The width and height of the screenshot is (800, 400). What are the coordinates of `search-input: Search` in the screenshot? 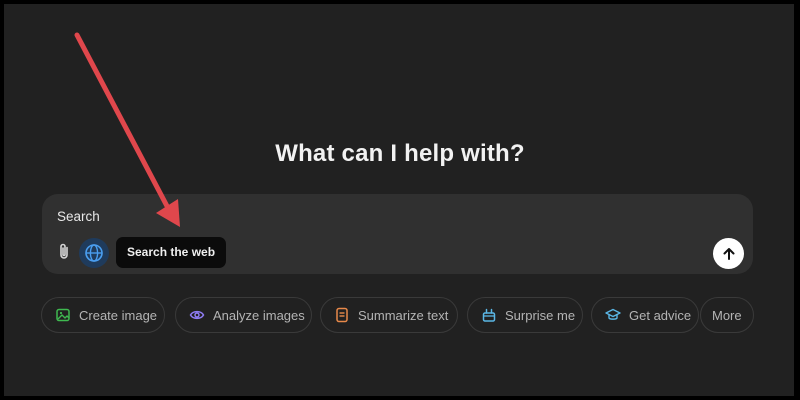 It's located at (78, 216).